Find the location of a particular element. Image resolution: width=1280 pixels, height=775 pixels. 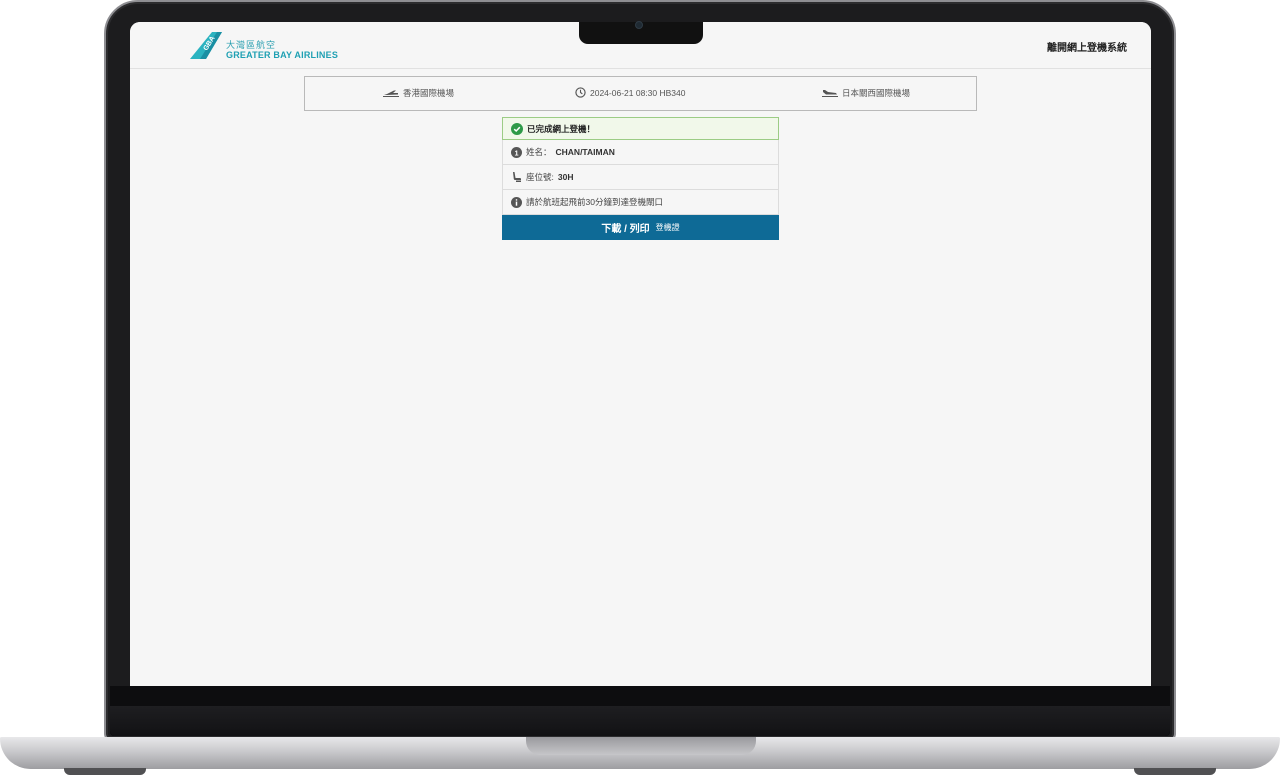

exit-checkin-link: 離開網上登機系統 is located at coordinates (1087, 46).